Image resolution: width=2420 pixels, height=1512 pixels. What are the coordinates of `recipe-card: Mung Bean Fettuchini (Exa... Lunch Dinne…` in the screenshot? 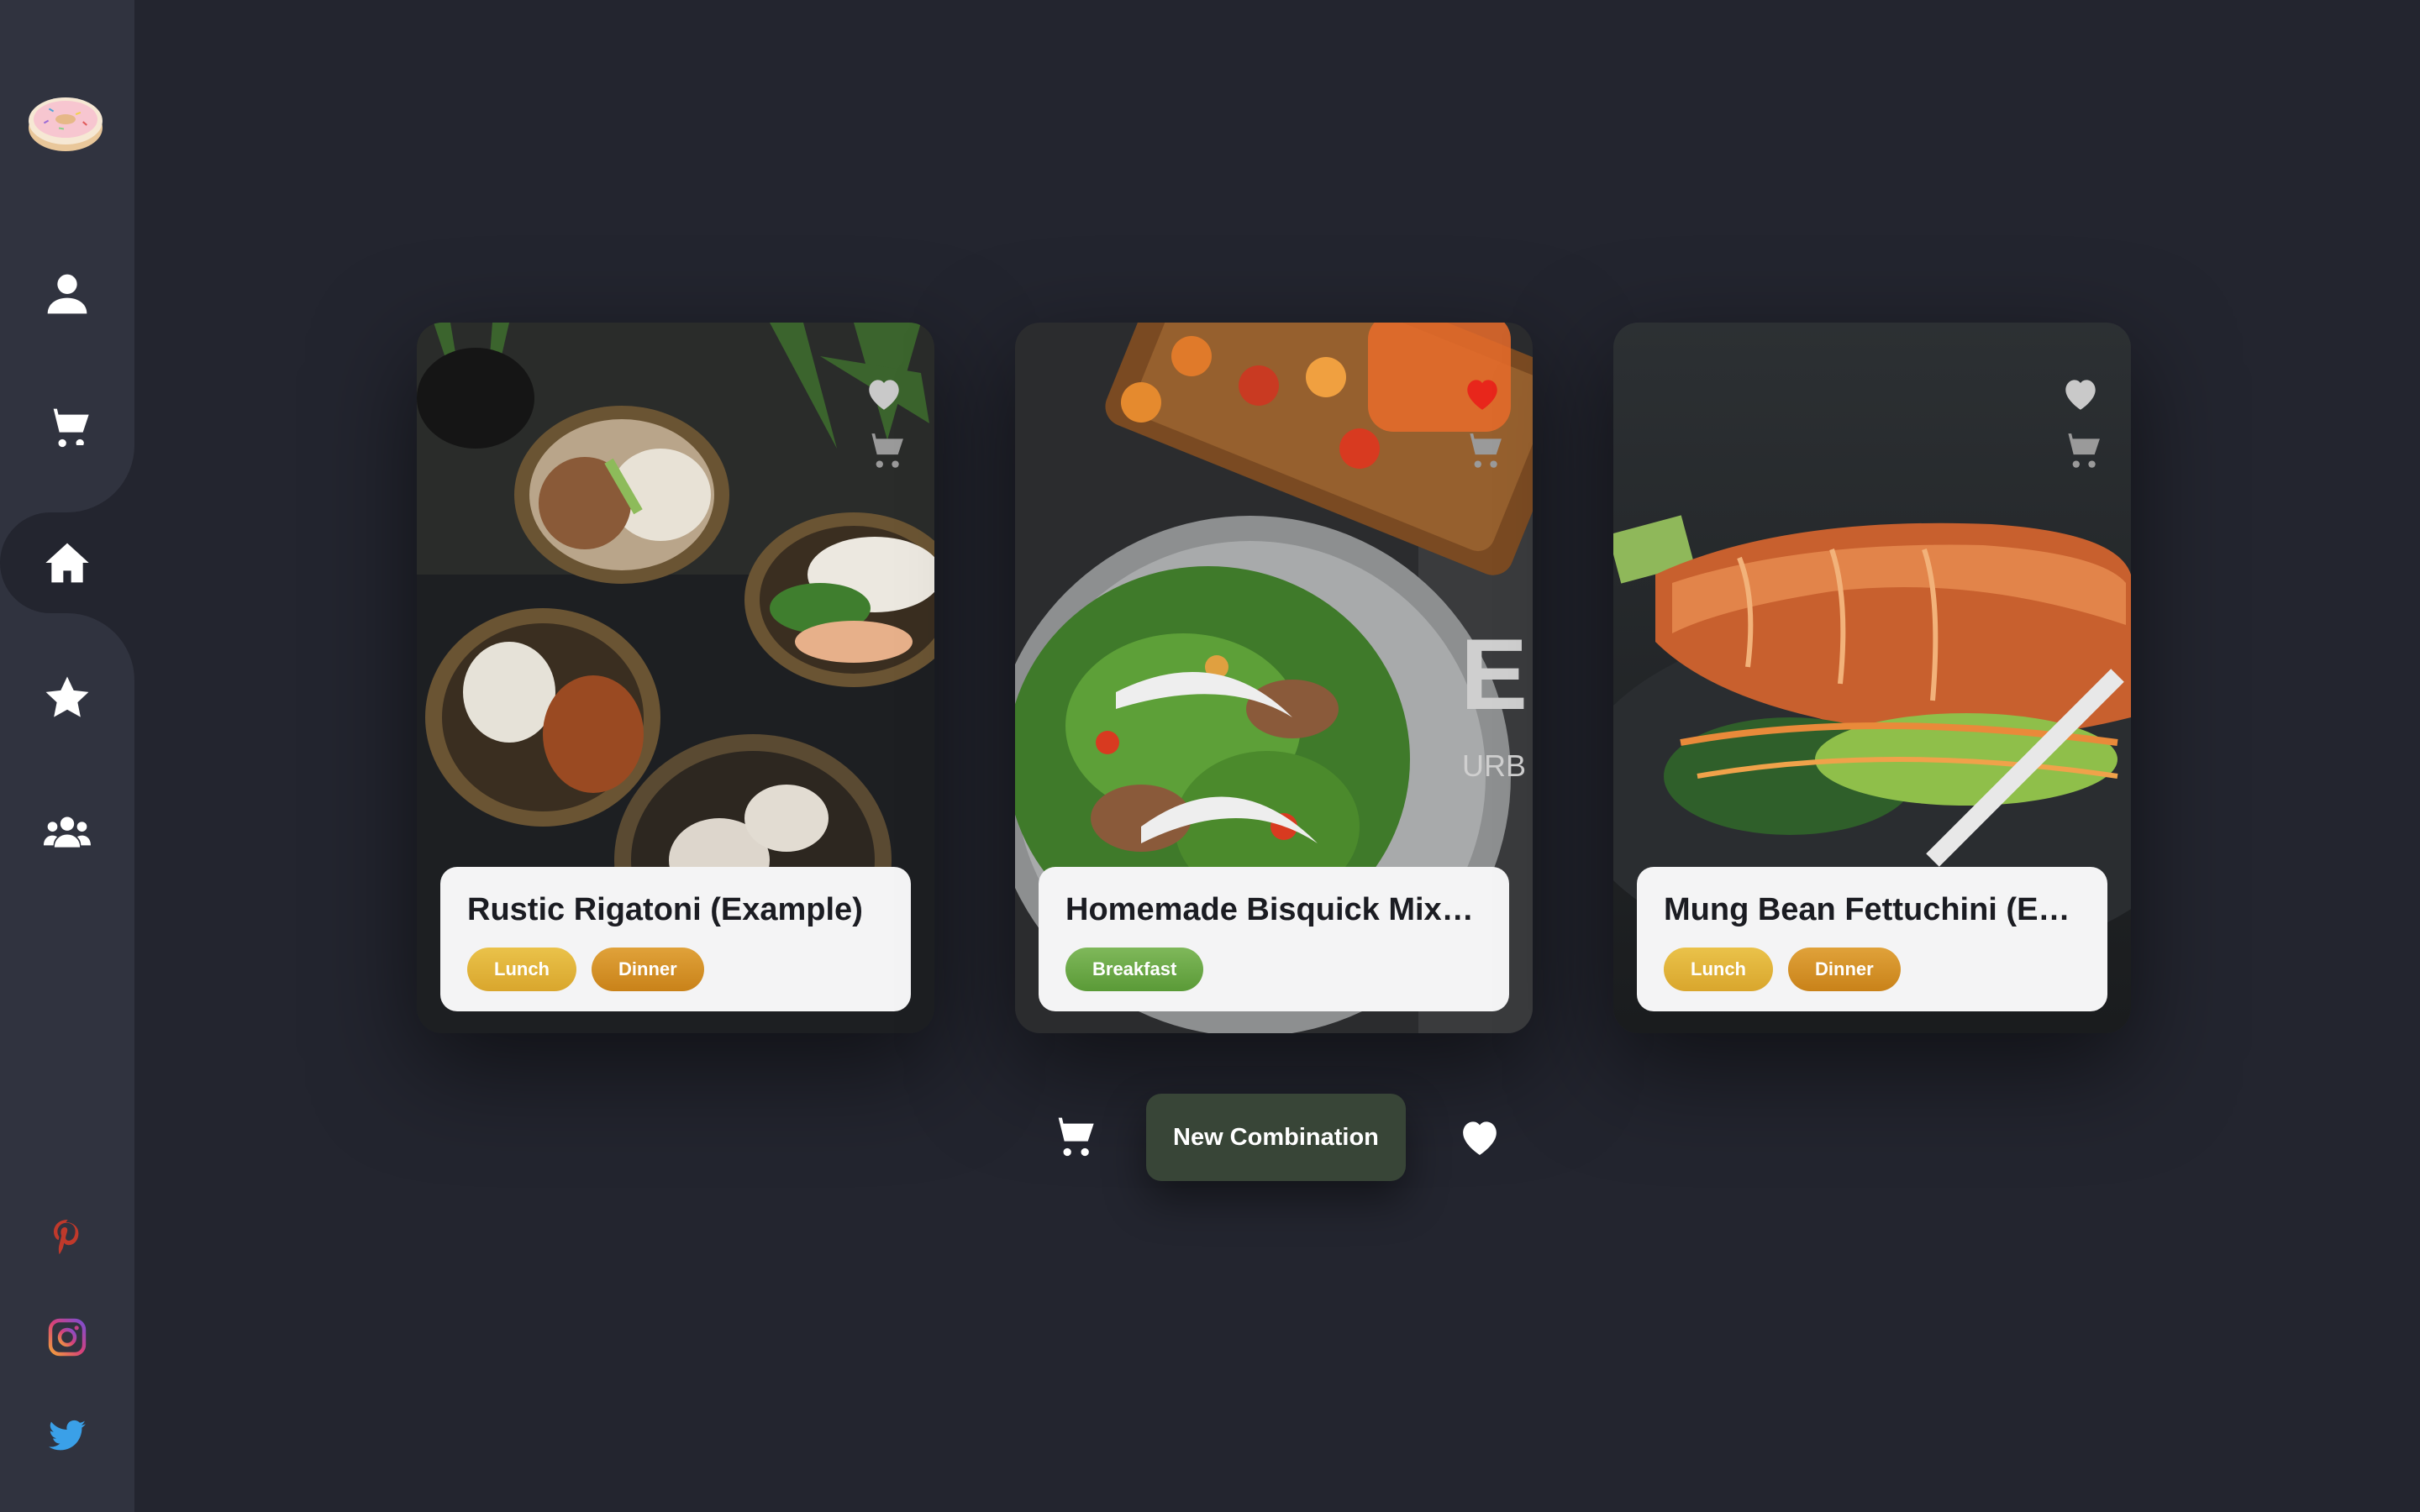 It's located at (1872, 678).